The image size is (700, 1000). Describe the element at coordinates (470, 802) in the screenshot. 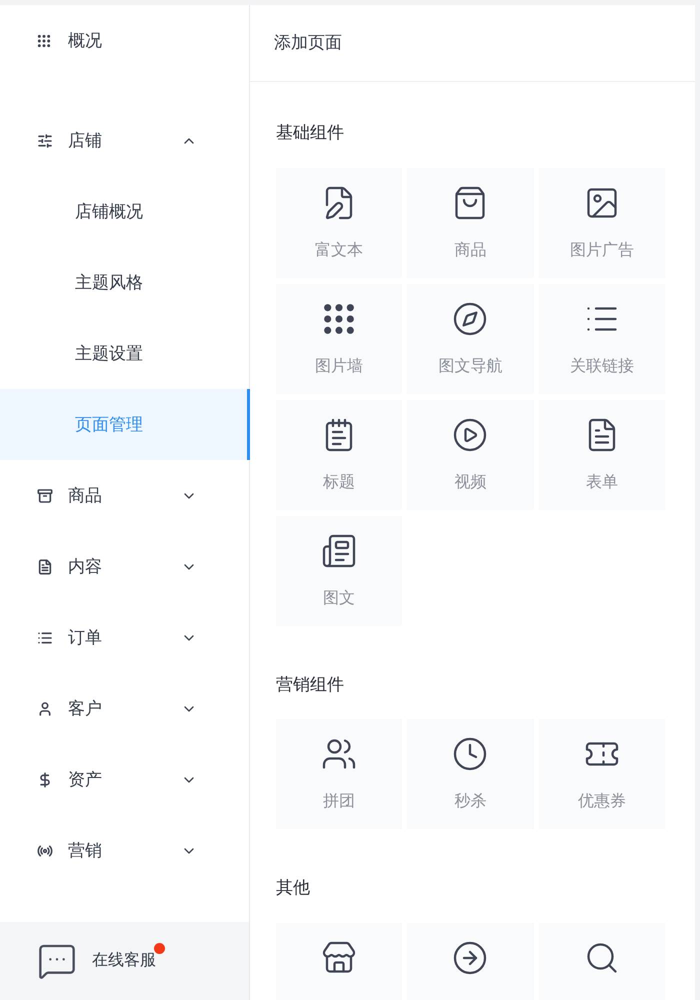

I see `tile-label: 秒杀` at that location.